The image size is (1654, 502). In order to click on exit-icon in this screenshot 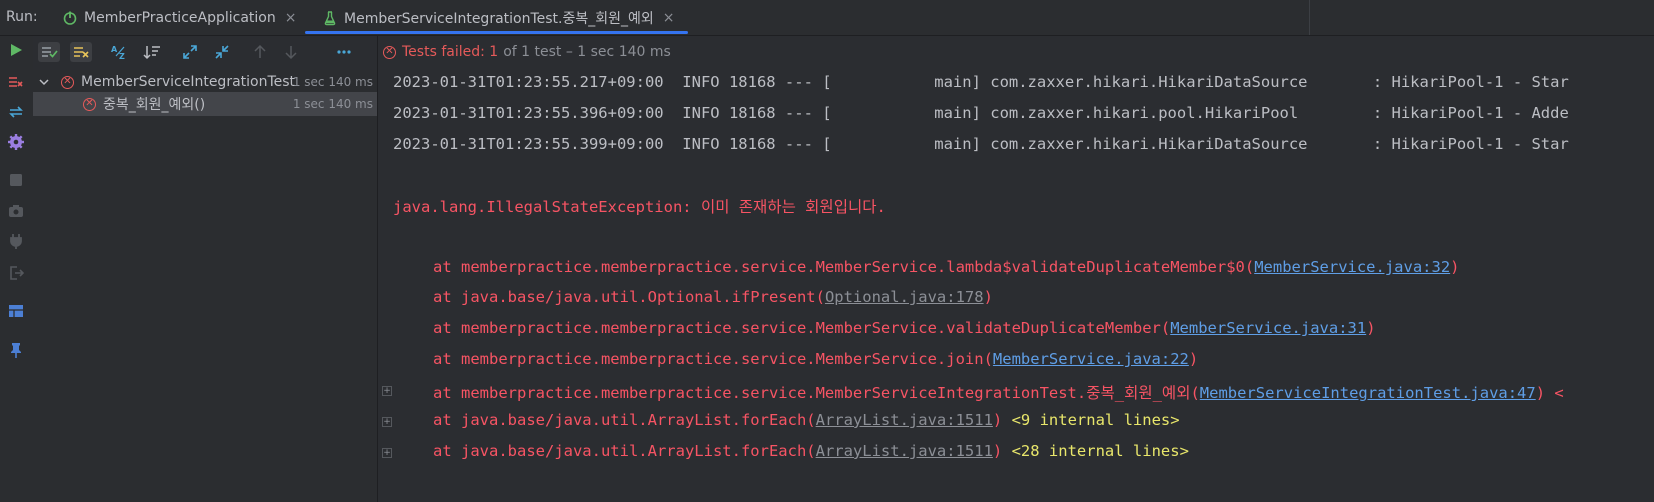, I will do `click(16, 273)`.